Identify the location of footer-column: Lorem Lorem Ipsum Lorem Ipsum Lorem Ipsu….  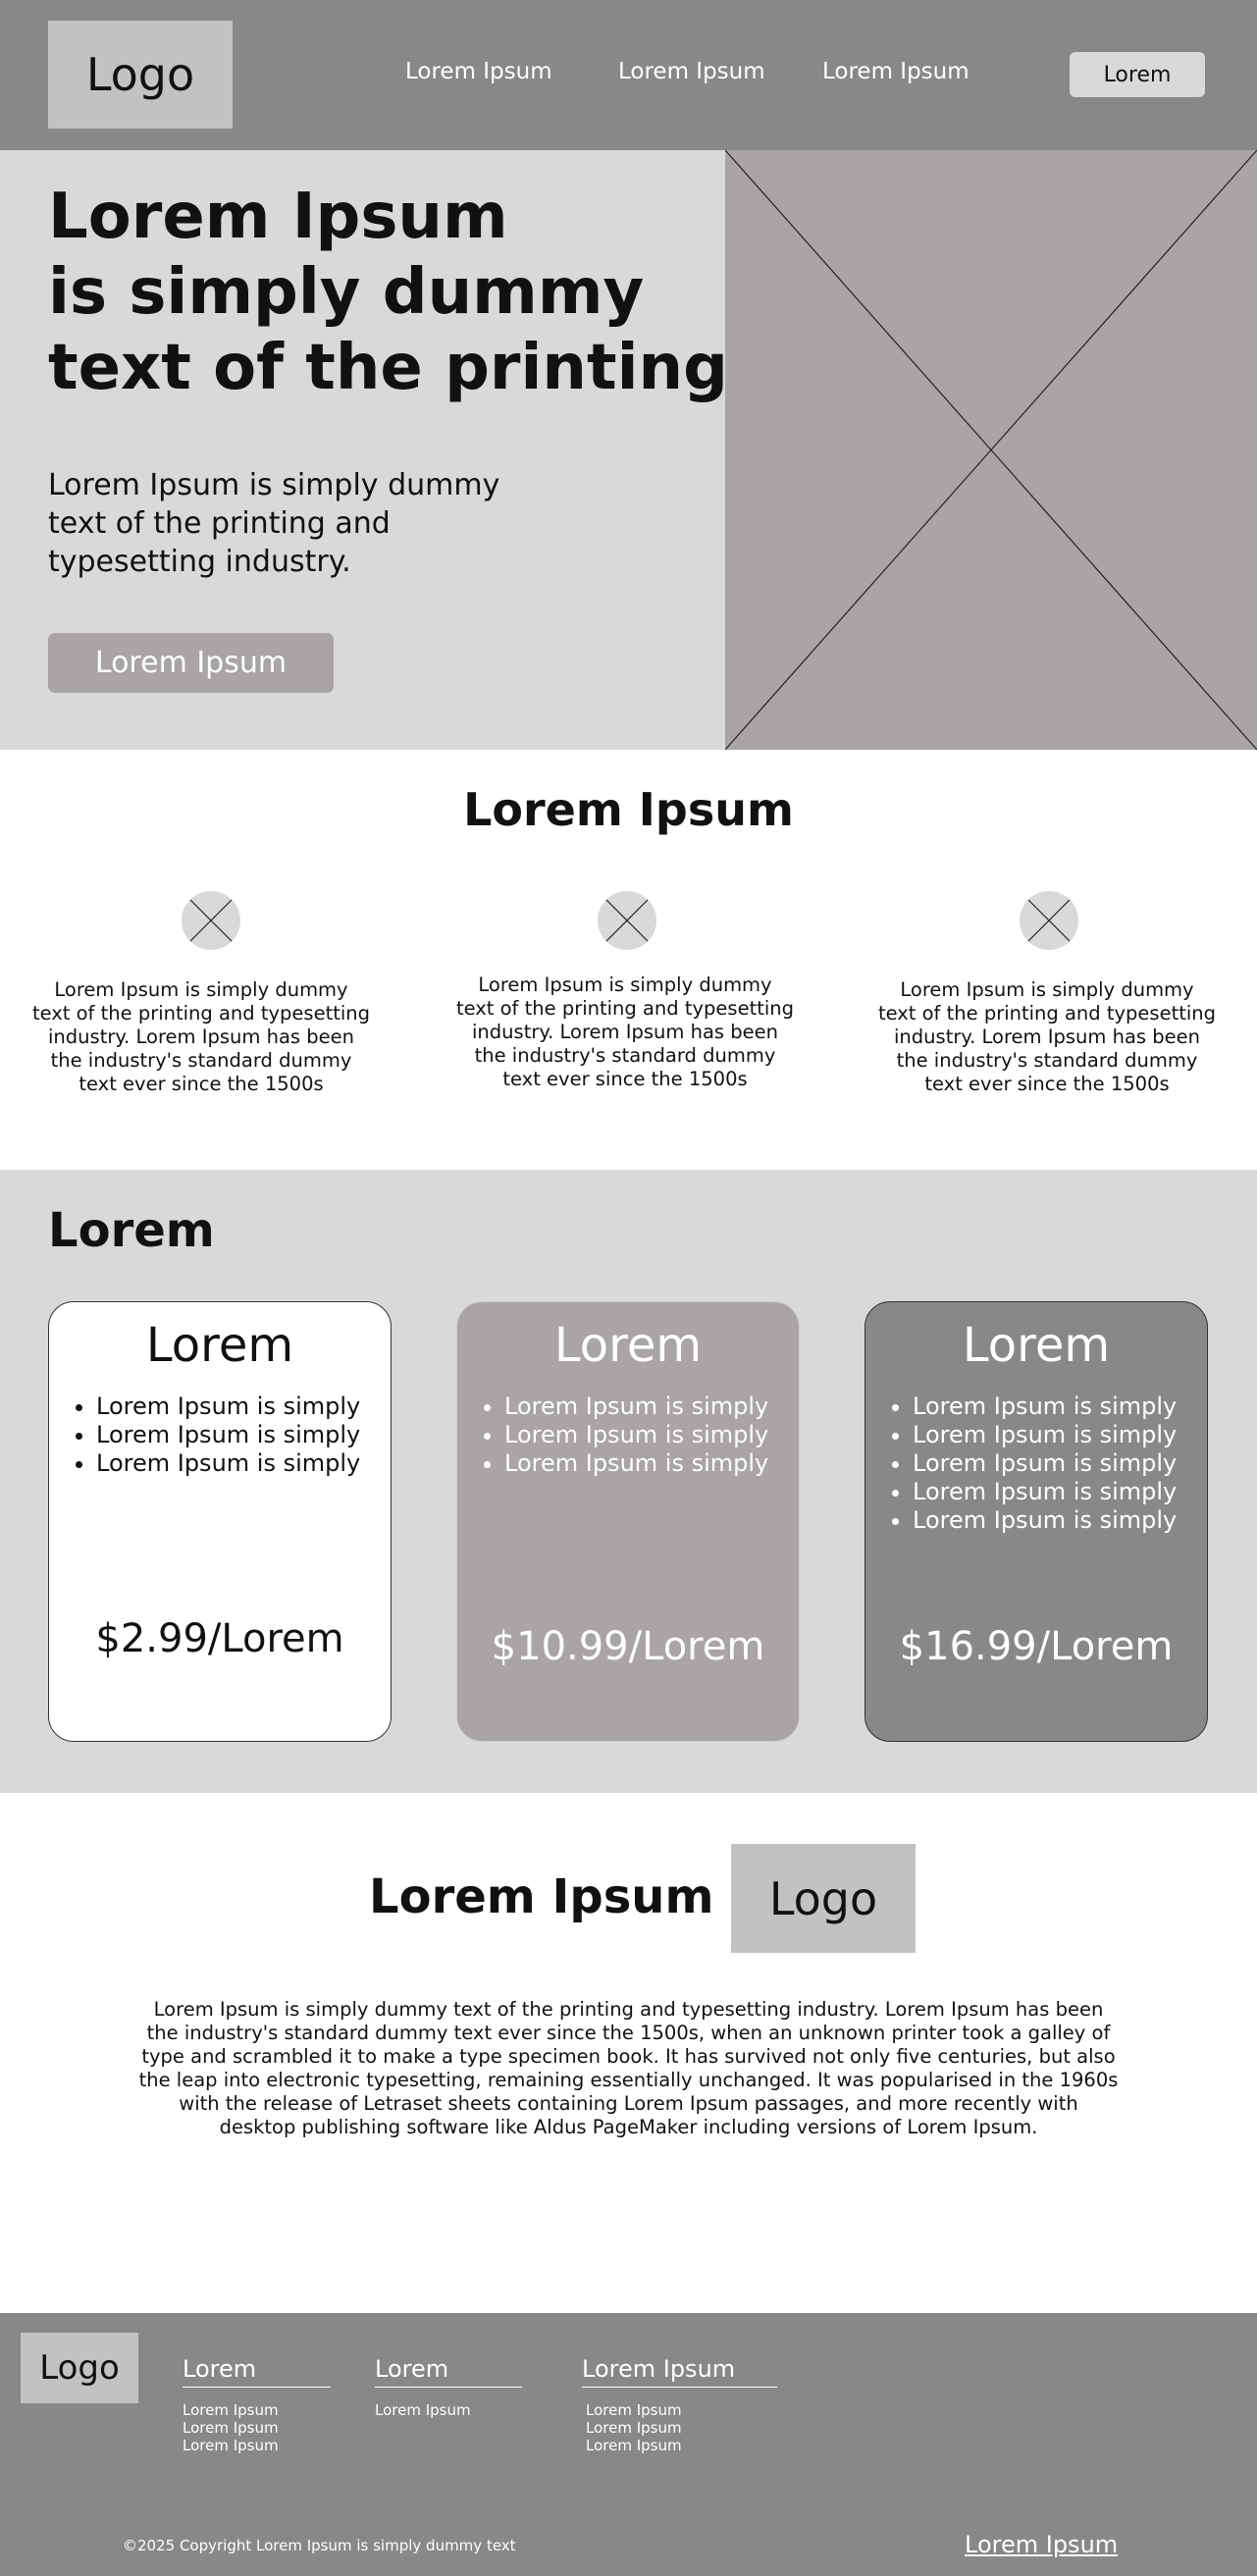
(257, 2404).